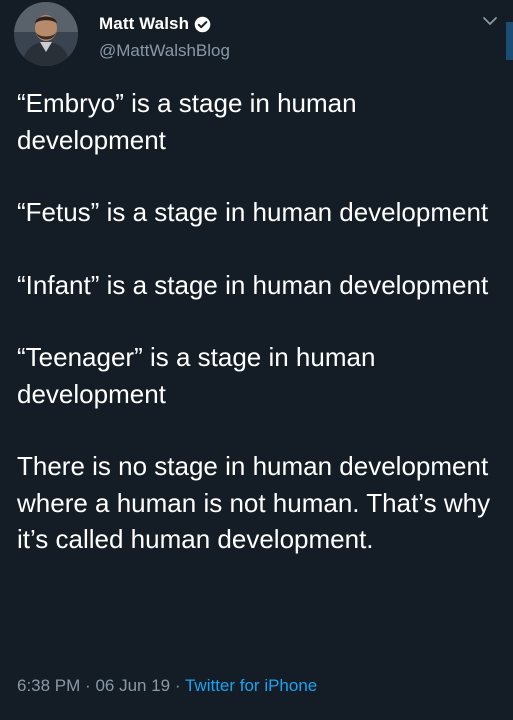 This screenshot has width=513, height=720. I want to click on tweet-time: 6:38 PM, so click(48, 685).